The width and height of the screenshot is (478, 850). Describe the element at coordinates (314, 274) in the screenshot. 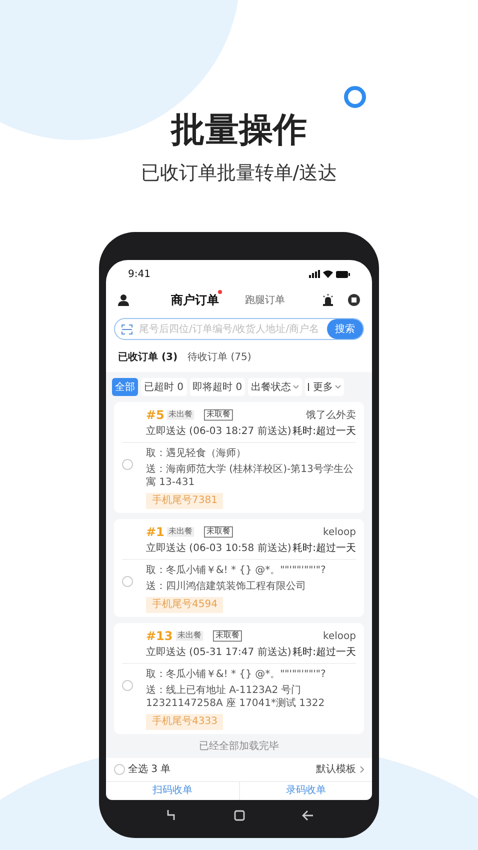

I see `signal-icon` at that location.